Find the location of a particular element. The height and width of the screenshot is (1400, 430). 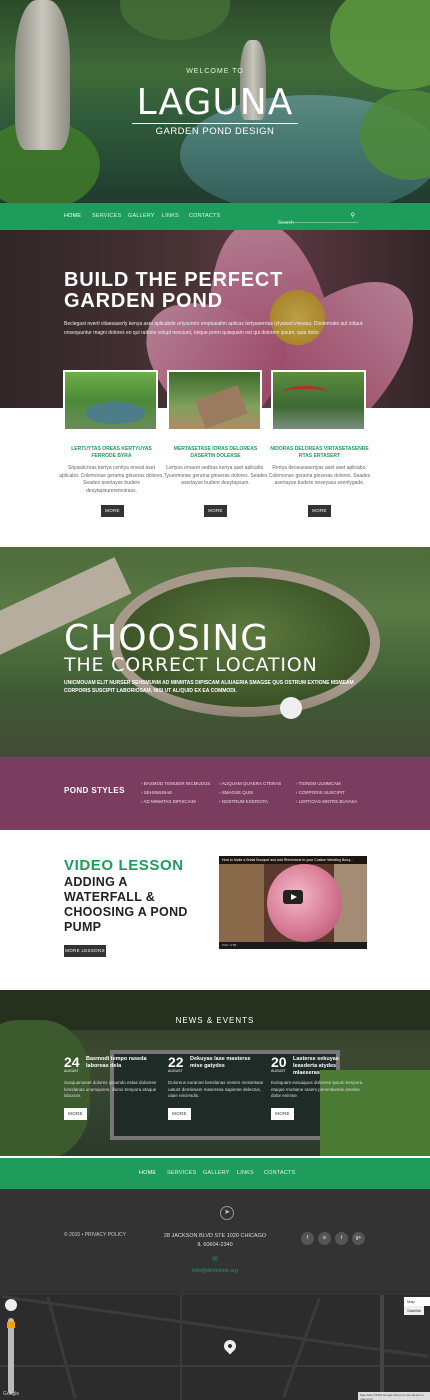

feature-more-button-1: MORE is located at coordinates (112, 511).